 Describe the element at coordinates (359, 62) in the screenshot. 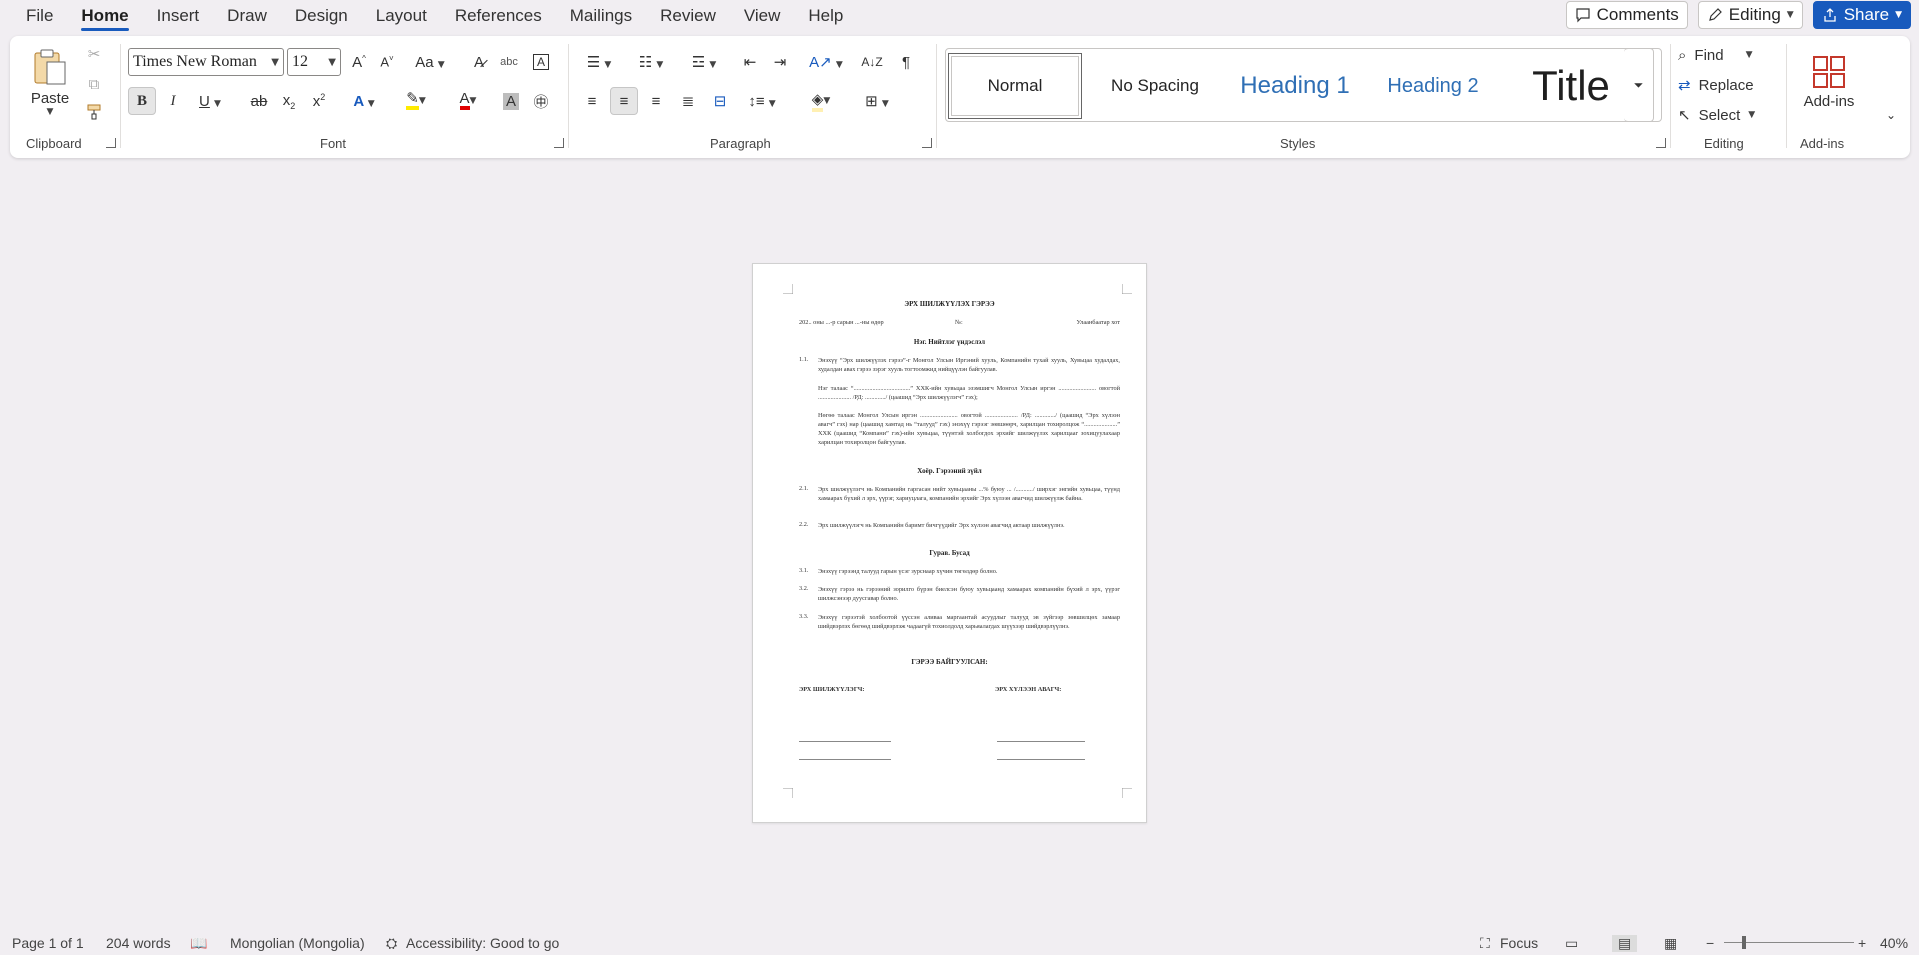

I see `grow-font-button: A^` at that location.